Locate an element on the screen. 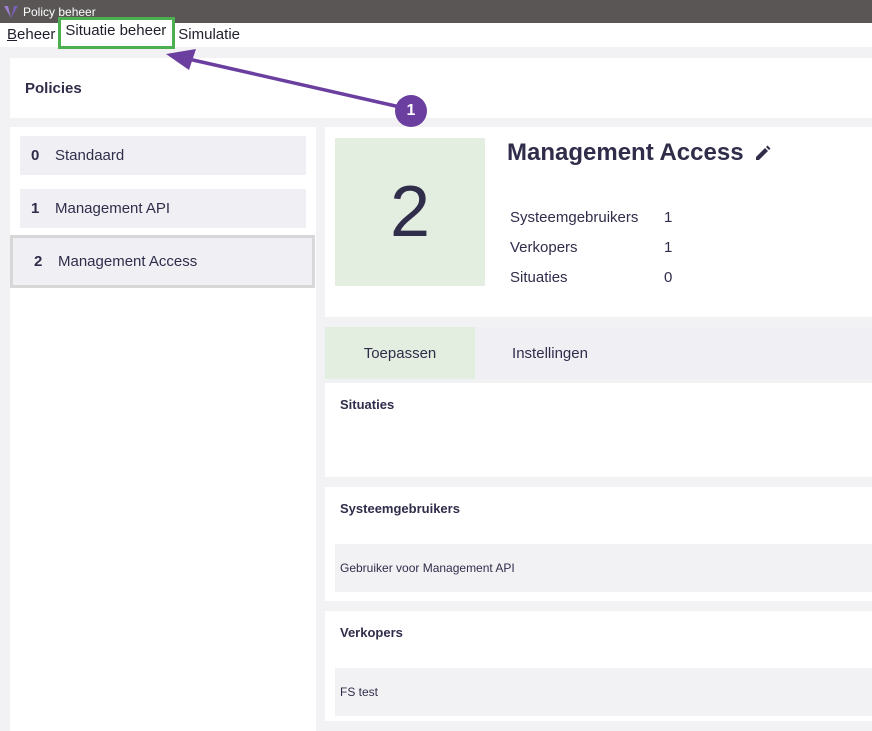 Image resolution: width=872 pixels, height=731 pixels. menu-bar: Beheer Situatie beheer Simulatie is located at coordinates (436, 33).